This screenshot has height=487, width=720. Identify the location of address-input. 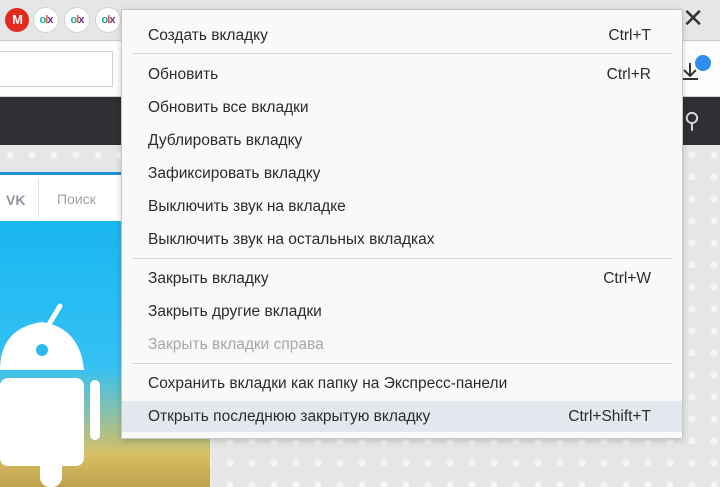
(56, 69).